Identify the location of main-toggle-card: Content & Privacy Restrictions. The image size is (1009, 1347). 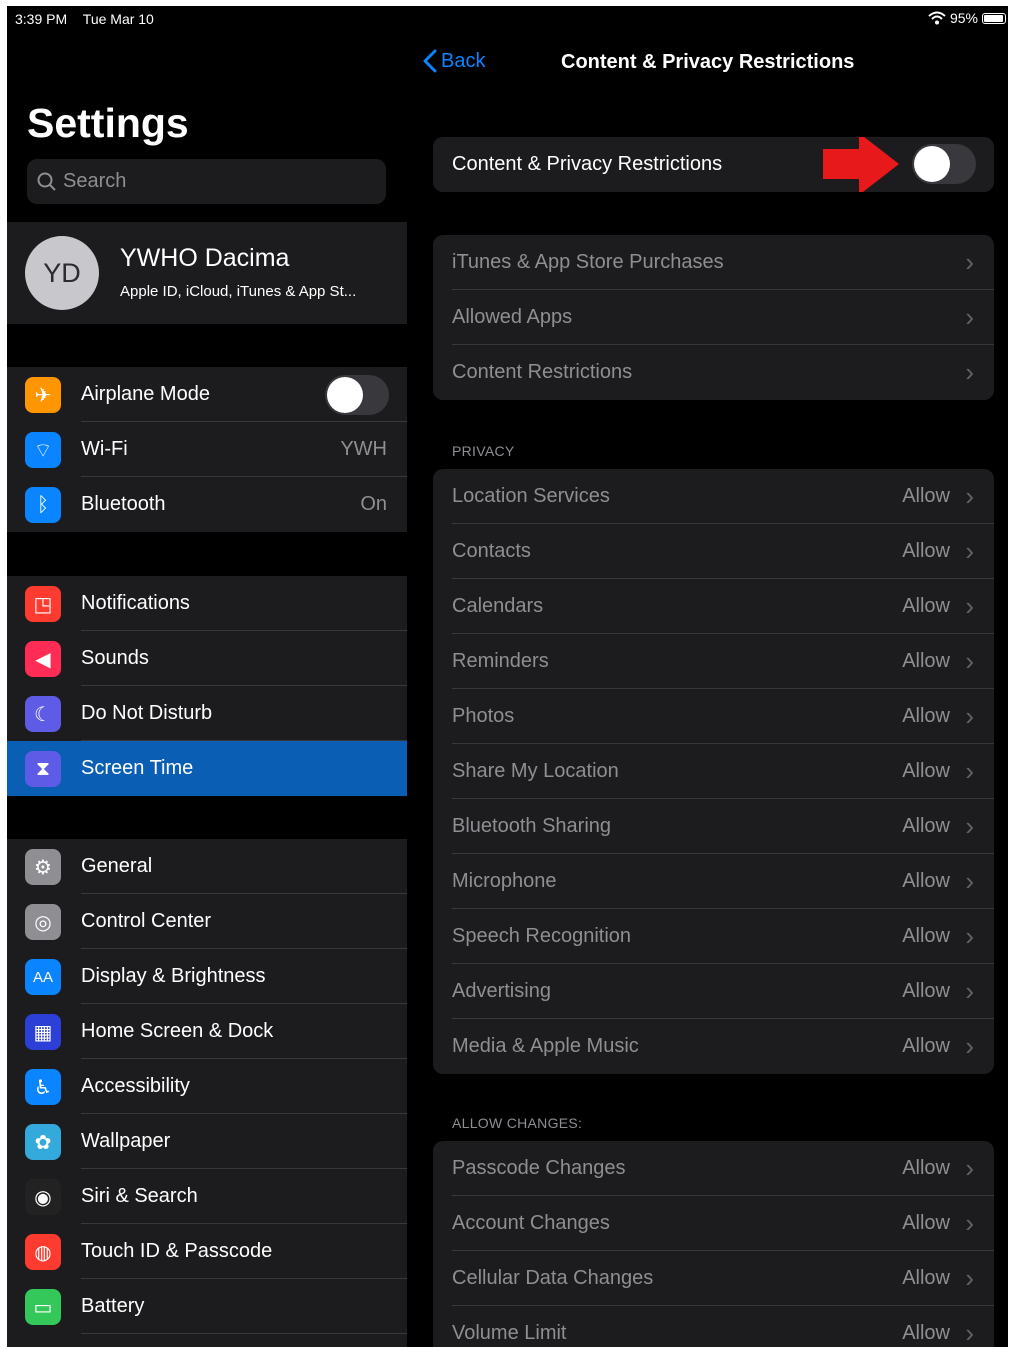
(713, 164).